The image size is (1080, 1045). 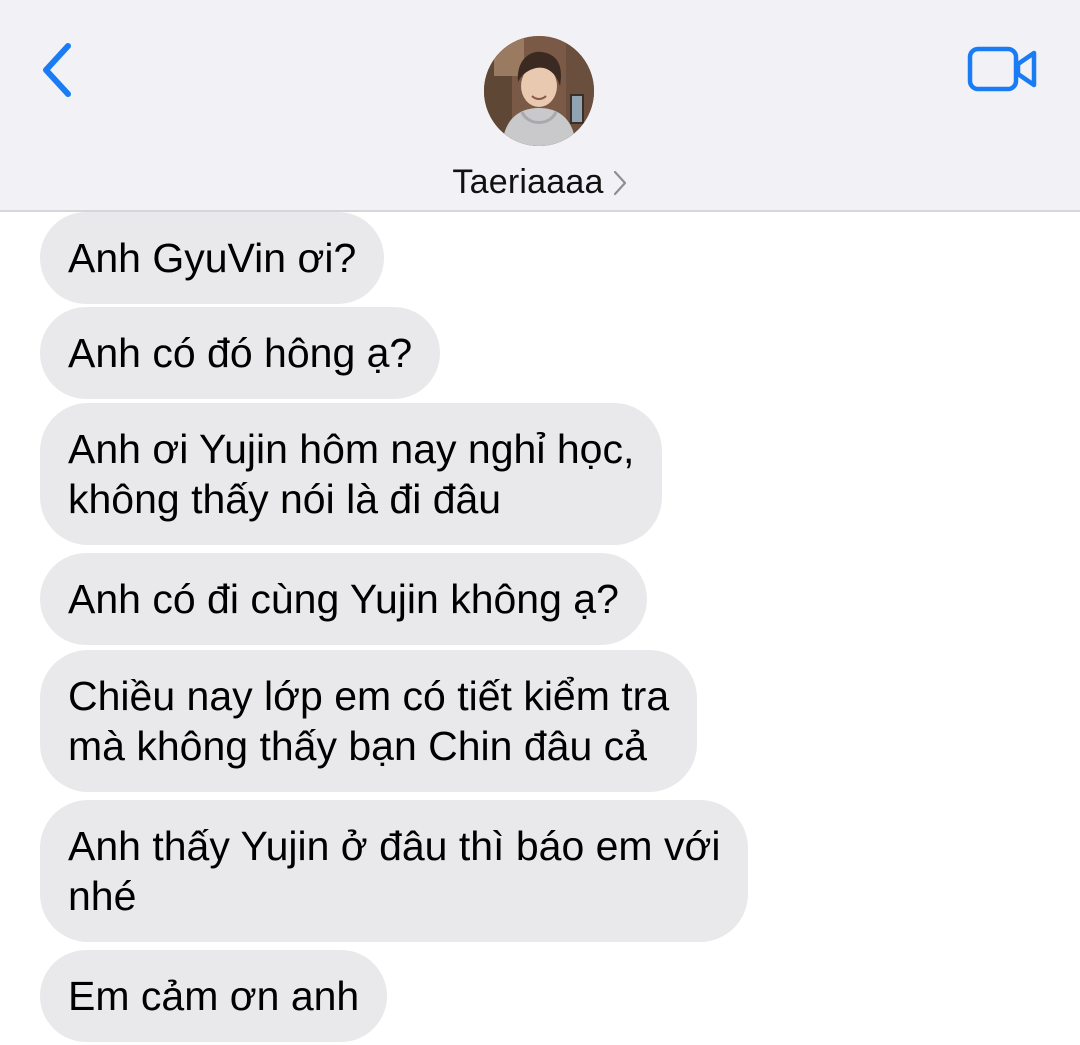 What do you see at coordinates (343, 599) in the screenshot?
I see `message-bubble: Anh có đi cùng Yujin không ạ?` at bounding box center [343, 599].